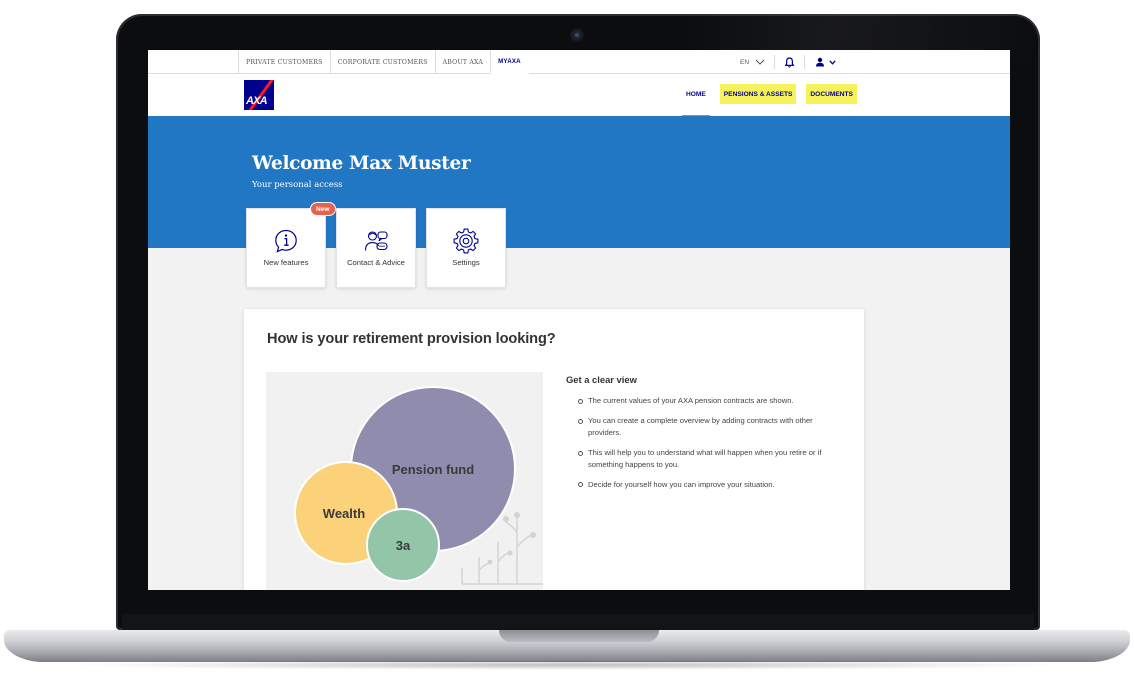 Image resolution: width=1134 pixels, height=677 pixels. What do you see at coordinates (510, 62) in the screenshot?
I see `tab-myaxa: MYAXA` at bounding box center [510, 62].